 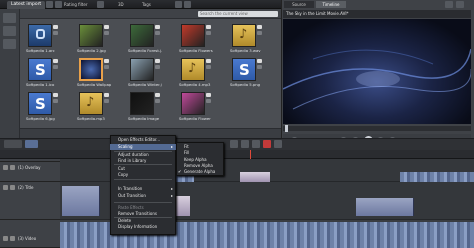 What do you see at coordinates (49, 4) in the screenshot?
I see `back-icon` at bounding box center [49, 4].